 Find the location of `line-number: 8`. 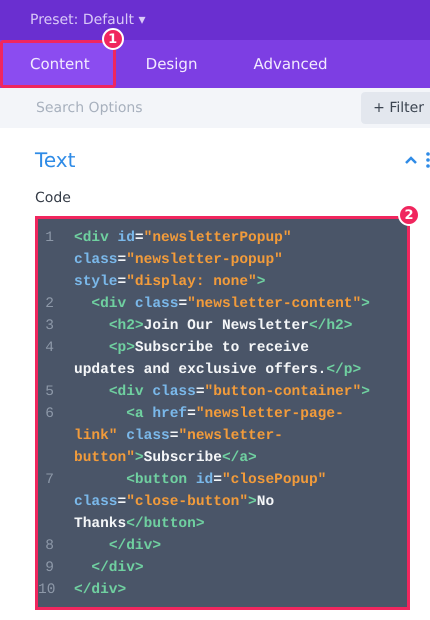

line-number: 8 is located at coordinates (49, 546).